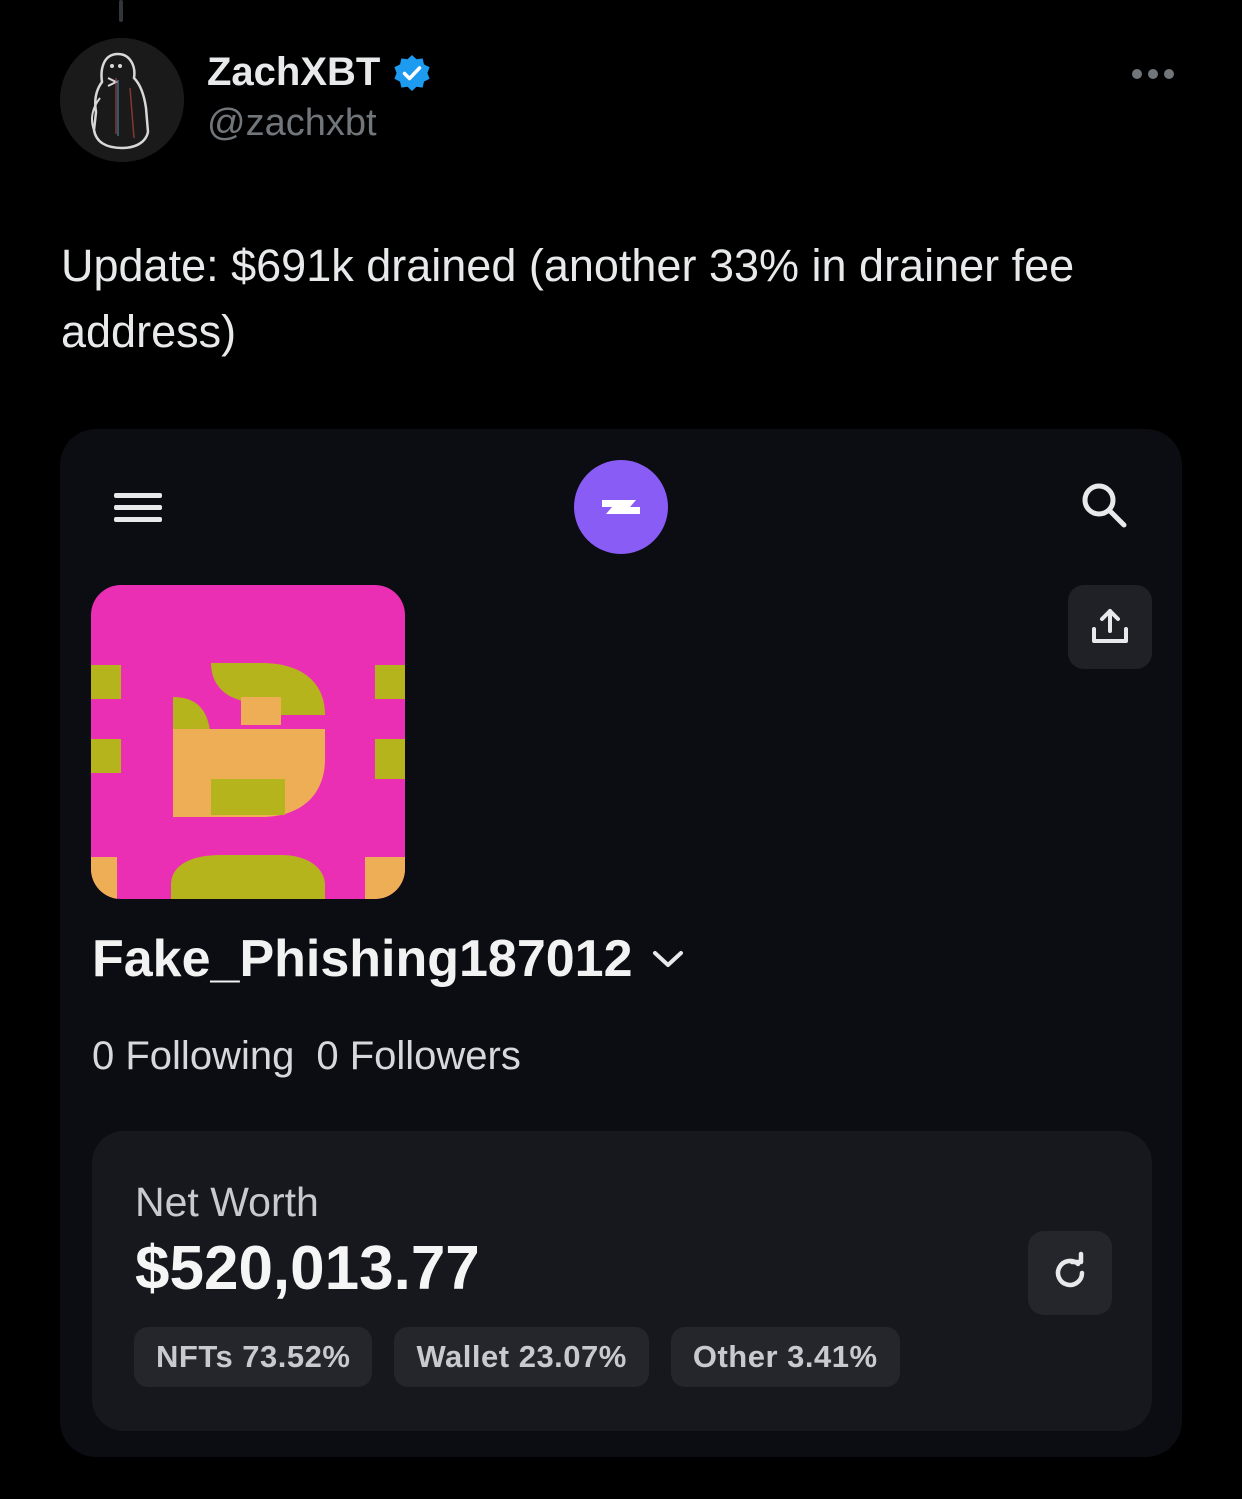 This screenshot has height=1499, width=1242. What do you see at coordinates (412, 72) in the screenshot?
I see `verified-badge-icon` at bounding box center [412, 72].